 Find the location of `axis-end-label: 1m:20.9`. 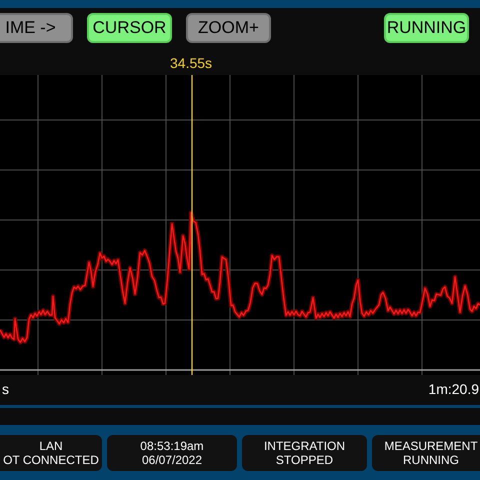

axis-end-label: 1m:20.9 is located at coordinates (453, 389).